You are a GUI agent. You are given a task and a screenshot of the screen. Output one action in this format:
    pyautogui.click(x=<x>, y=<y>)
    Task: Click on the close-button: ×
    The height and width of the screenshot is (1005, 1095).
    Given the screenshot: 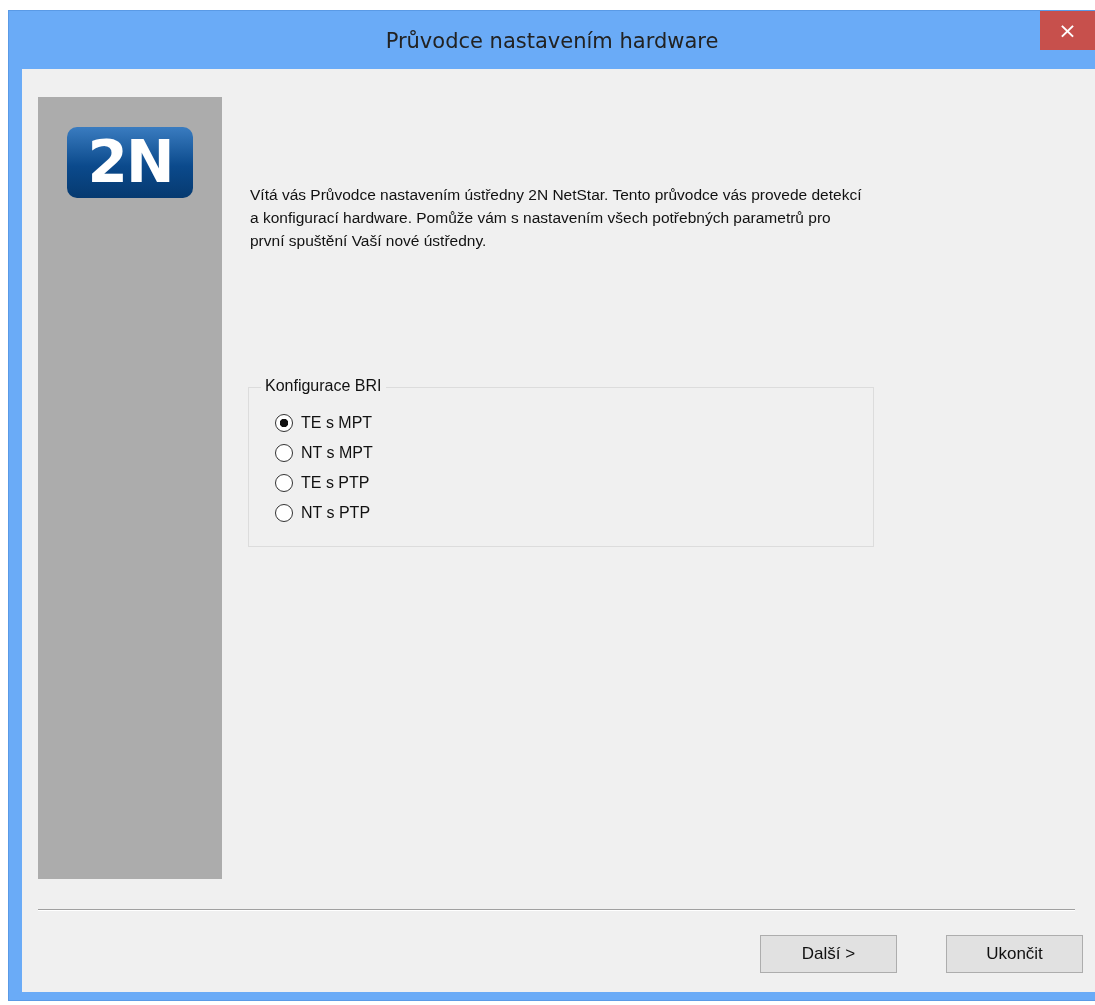 What is the action you would take?
    pyautogui.click(x=1067, y=30)
    